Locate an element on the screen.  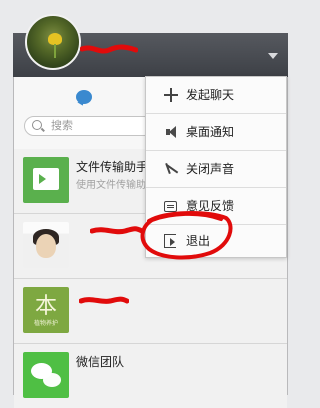
logout-highlight-circle is located at coordinates (186, 235).